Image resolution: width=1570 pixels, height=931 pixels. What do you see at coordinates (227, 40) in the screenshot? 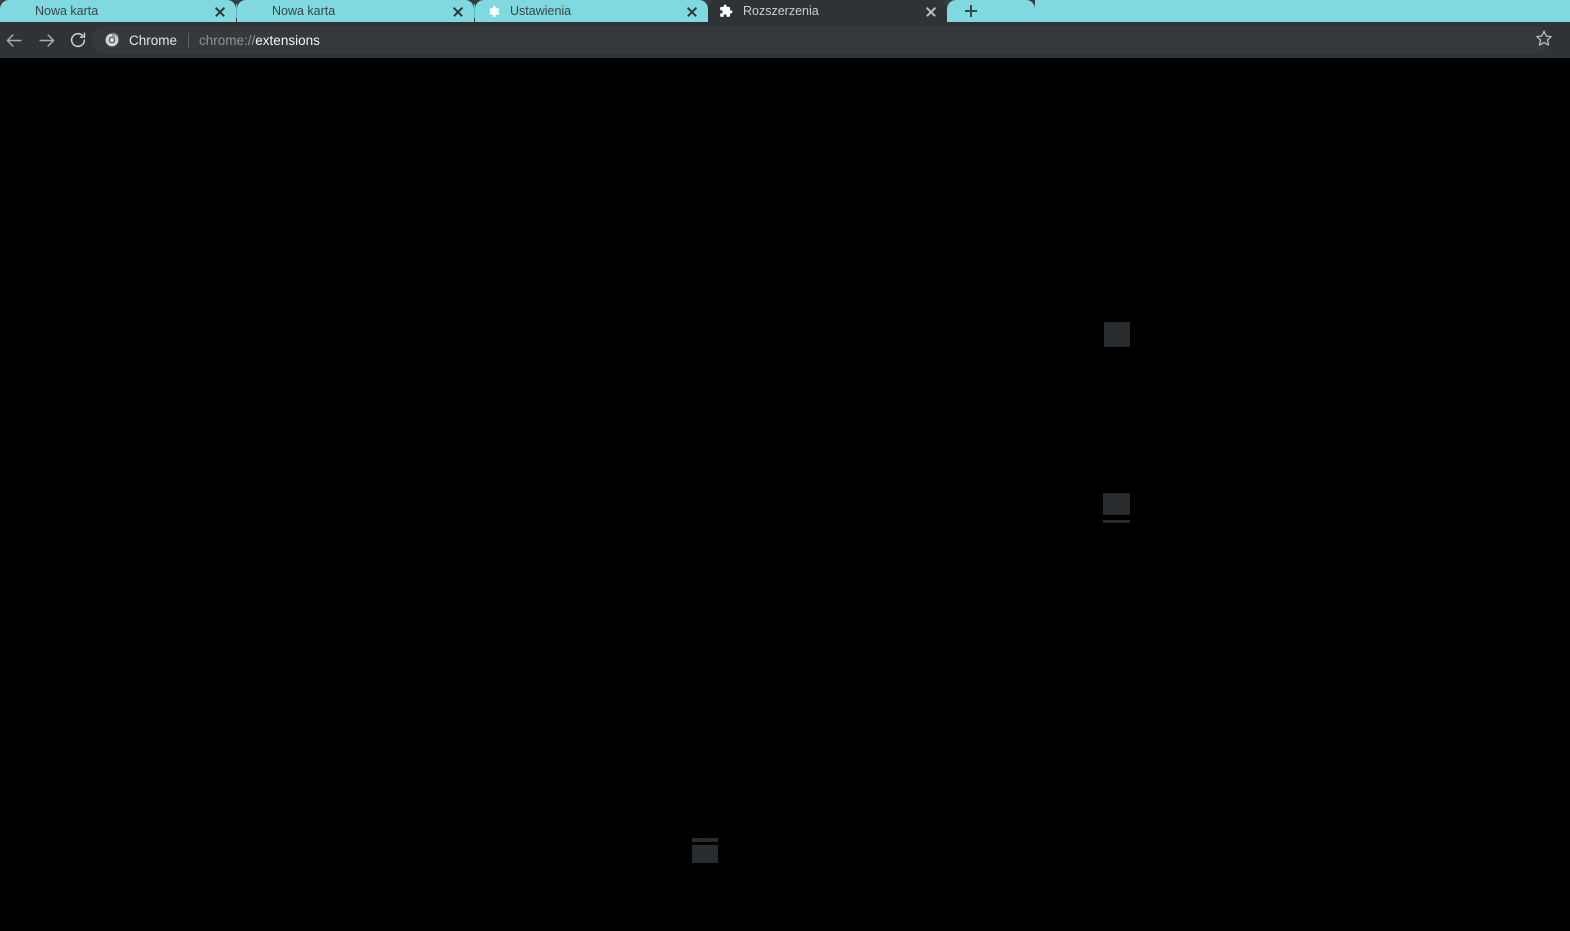
I see `url-scheme: chrome://` at bounding box center [227, 40].